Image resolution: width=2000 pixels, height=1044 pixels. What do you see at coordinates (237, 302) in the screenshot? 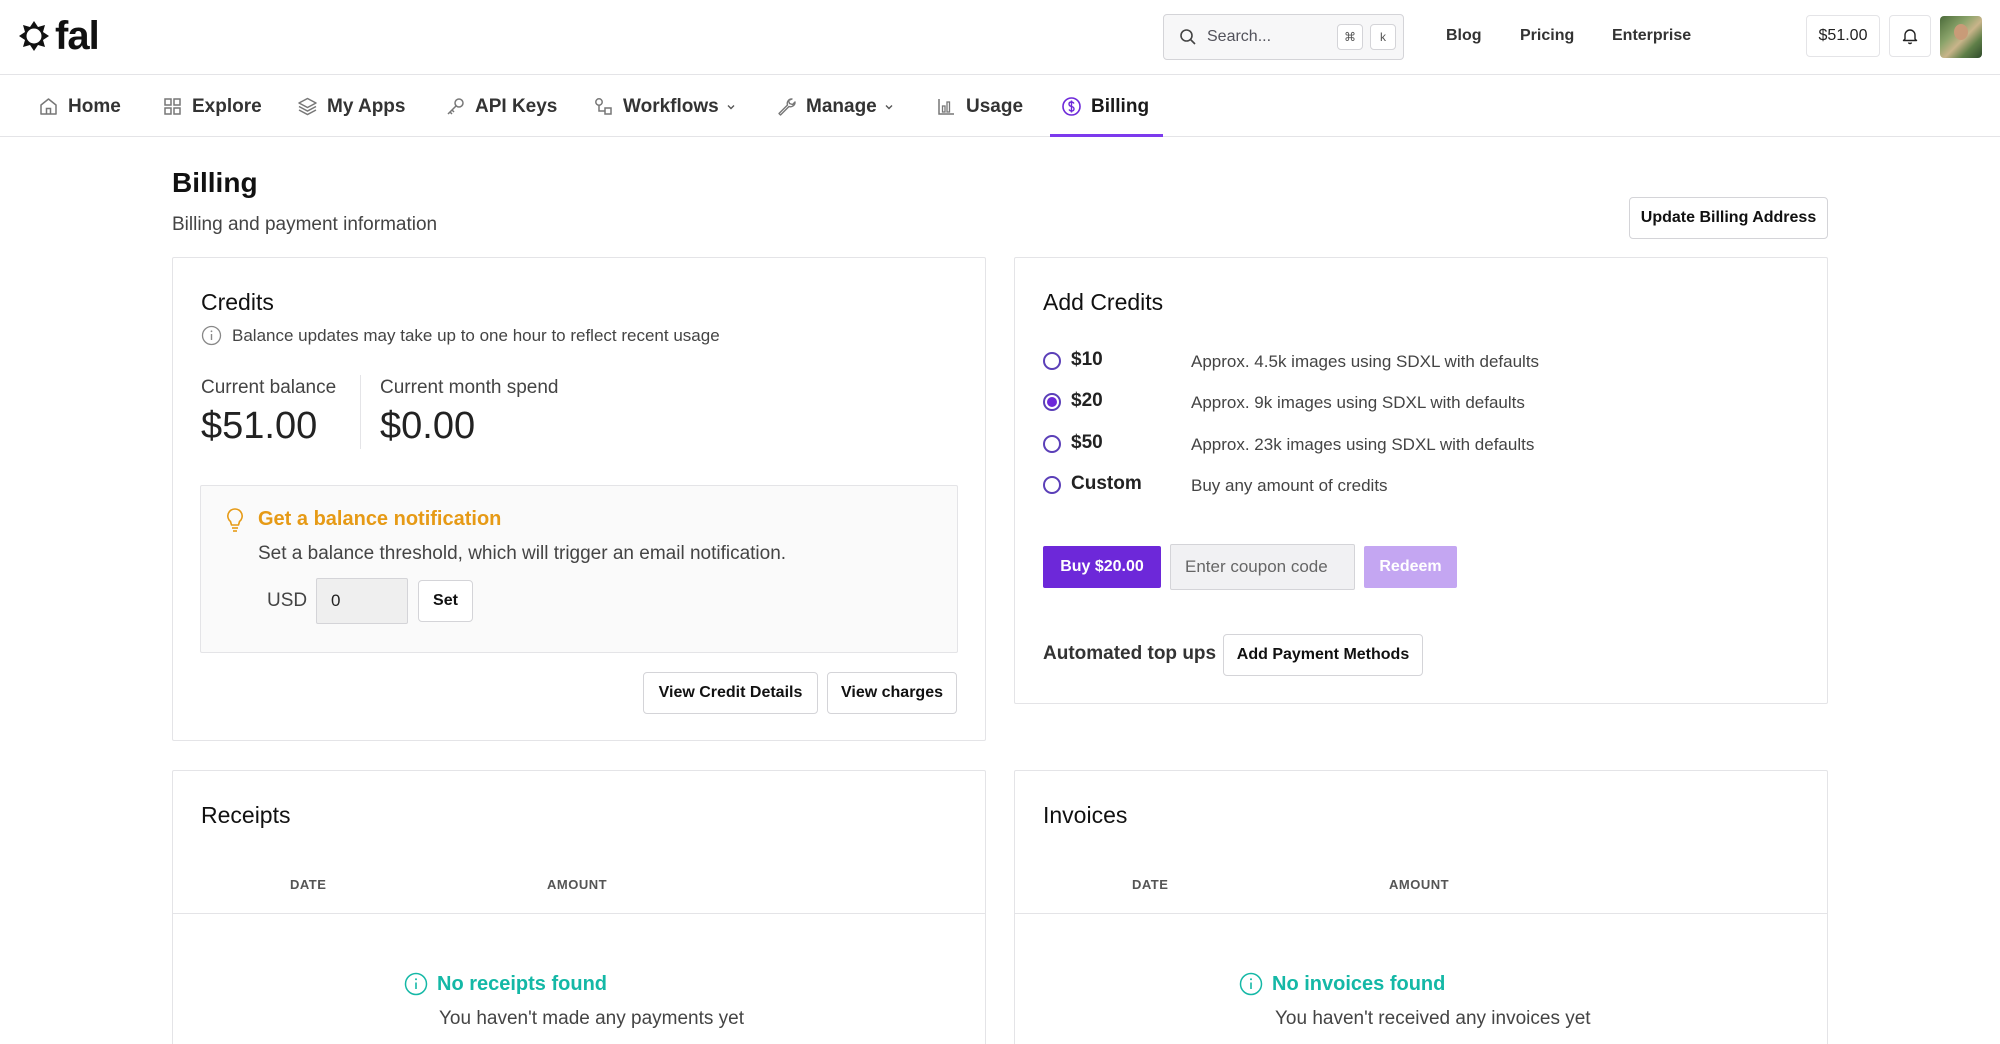
I see `credits-title: Credits` at bounding box center [237, 302].